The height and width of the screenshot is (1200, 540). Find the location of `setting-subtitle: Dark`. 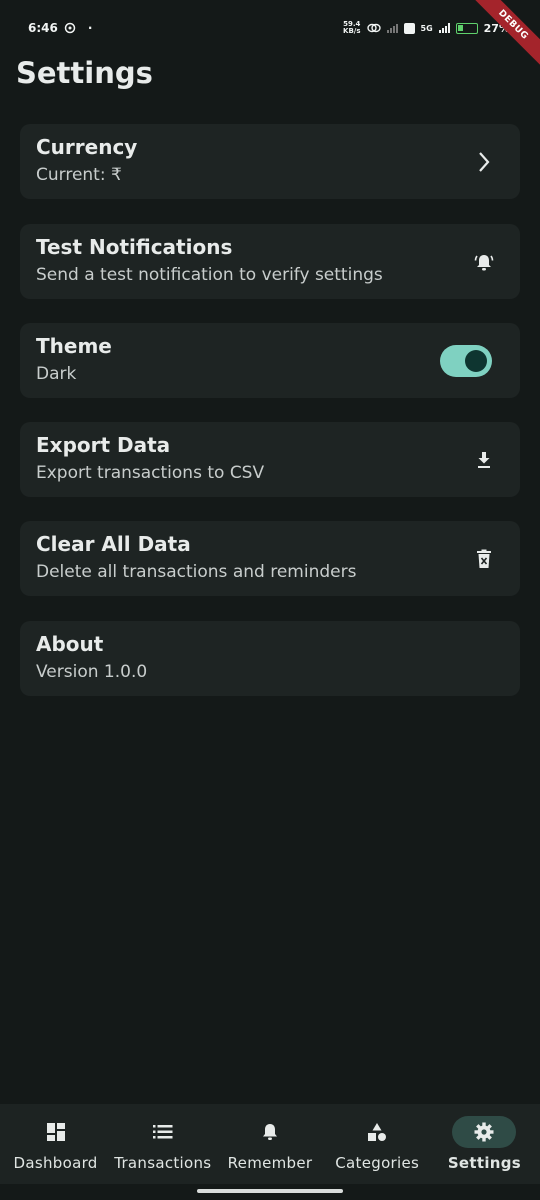

setting-subtitle: Dark is located at coordinates (56, 374).